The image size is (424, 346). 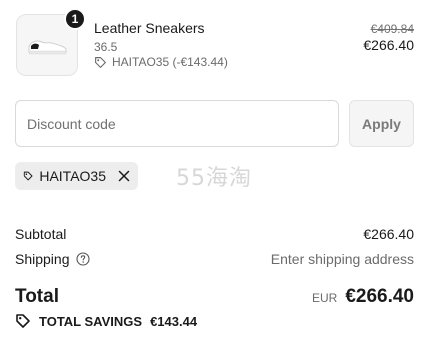 I want to click on help-icon, so click(x=82, y=259).